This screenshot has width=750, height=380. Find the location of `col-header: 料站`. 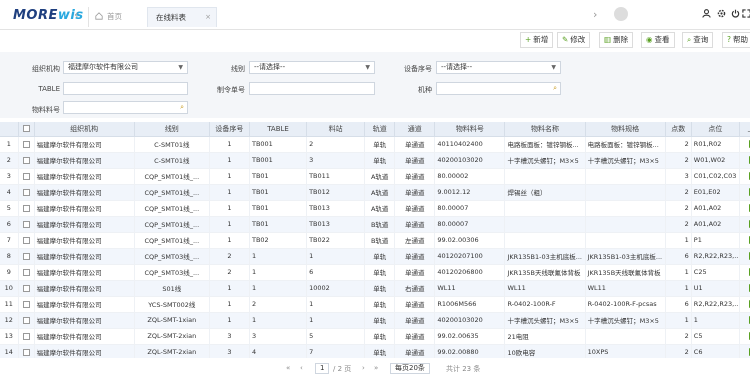

col-header: 料站 is located at coordinates (336, 129).